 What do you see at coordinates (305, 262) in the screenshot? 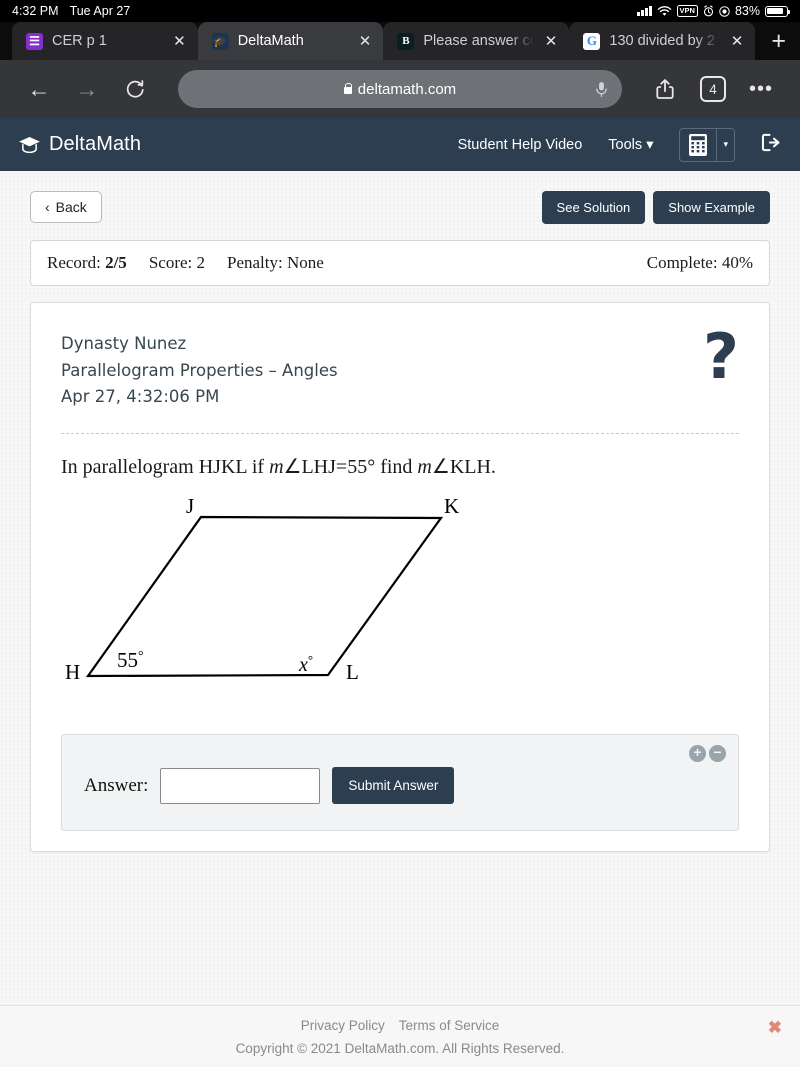
I see `penalty-value: None` at bounding box center [305, 262].